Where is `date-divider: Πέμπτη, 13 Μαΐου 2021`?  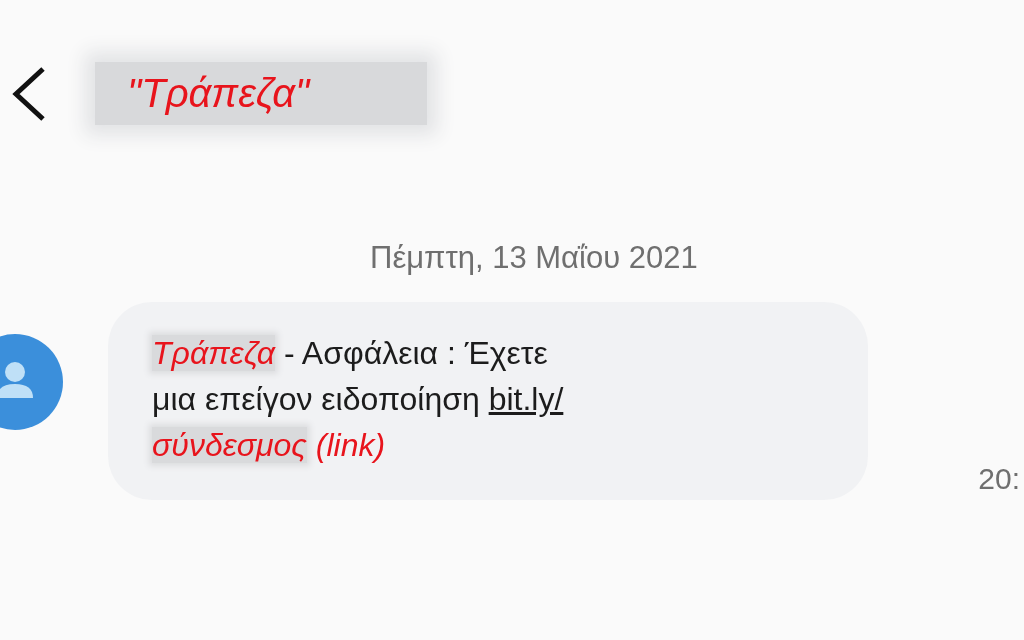
date-divider: Πέμπτη, 13 Μαΐου 2021 is located at coordinates (534, 258).